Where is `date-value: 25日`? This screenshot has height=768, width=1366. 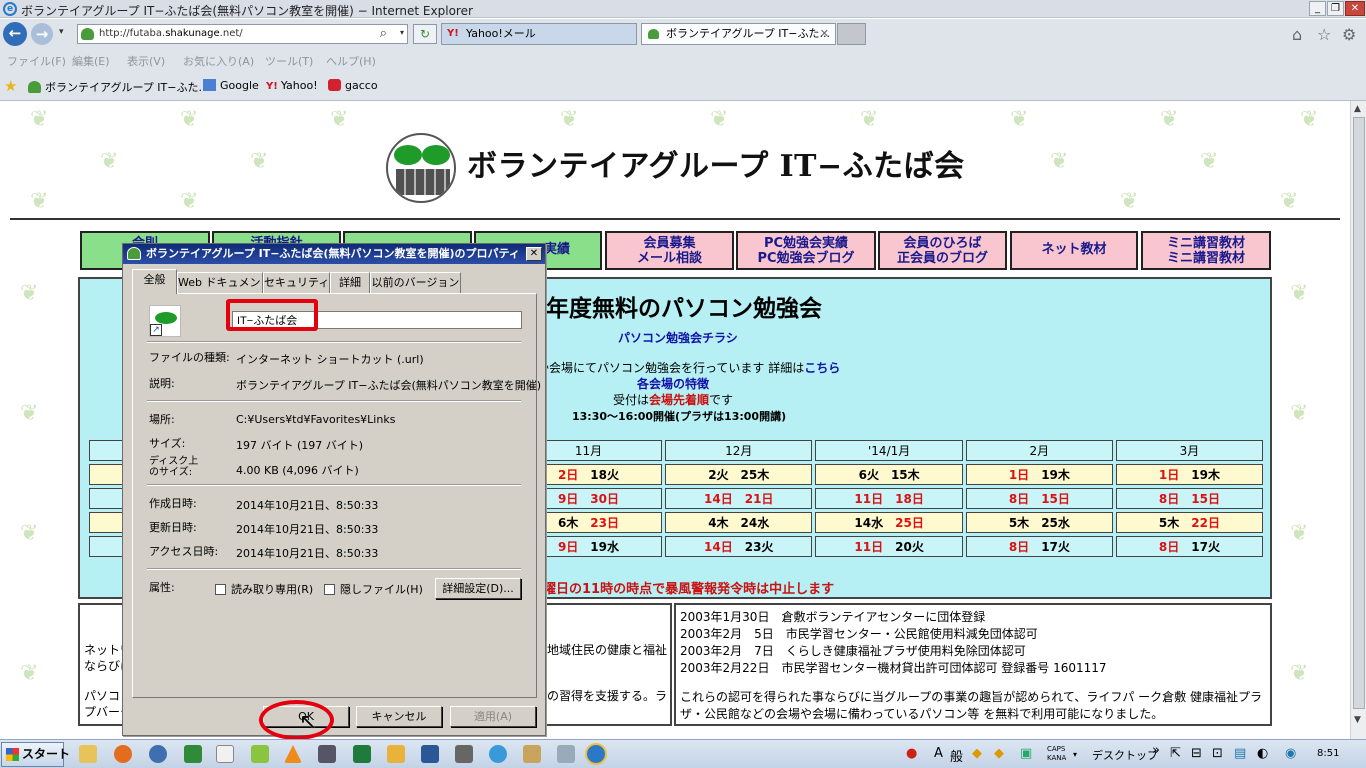
date-value: 25日 is located at coordinates (909, 523).